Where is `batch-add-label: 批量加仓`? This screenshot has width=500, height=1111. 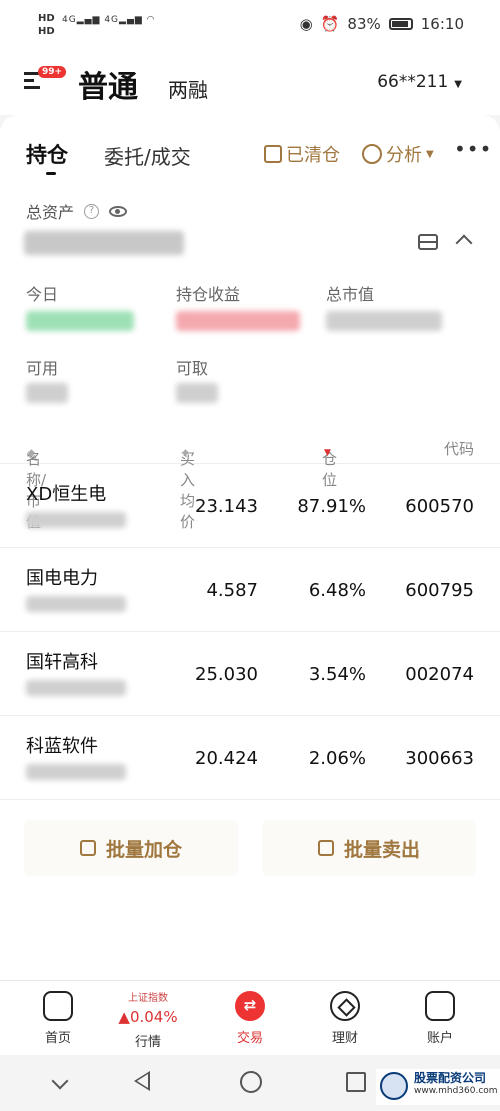 batch-add-label: 批量加仓 is located at coordinates (143, 849).